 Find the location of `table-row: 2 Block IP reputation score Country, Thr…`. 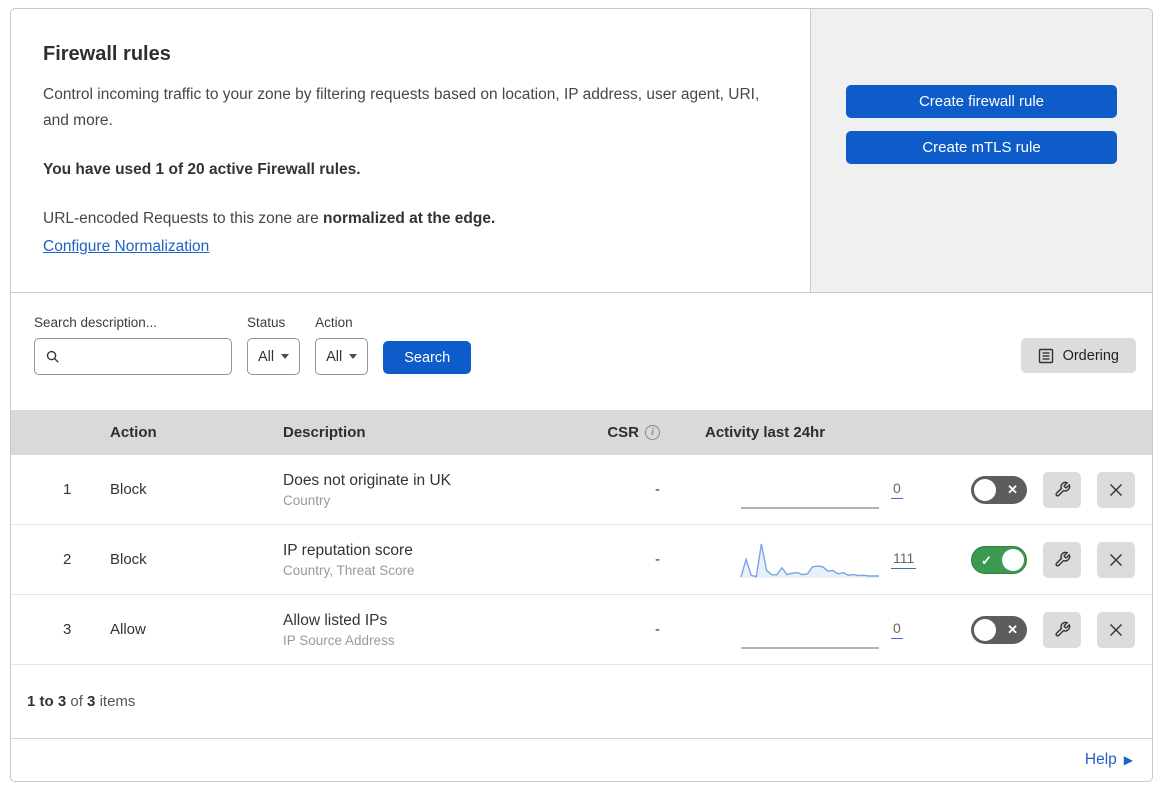

table-row: 2 Block IP reputation score Country, Thr… is located at coordinates (581, 560).